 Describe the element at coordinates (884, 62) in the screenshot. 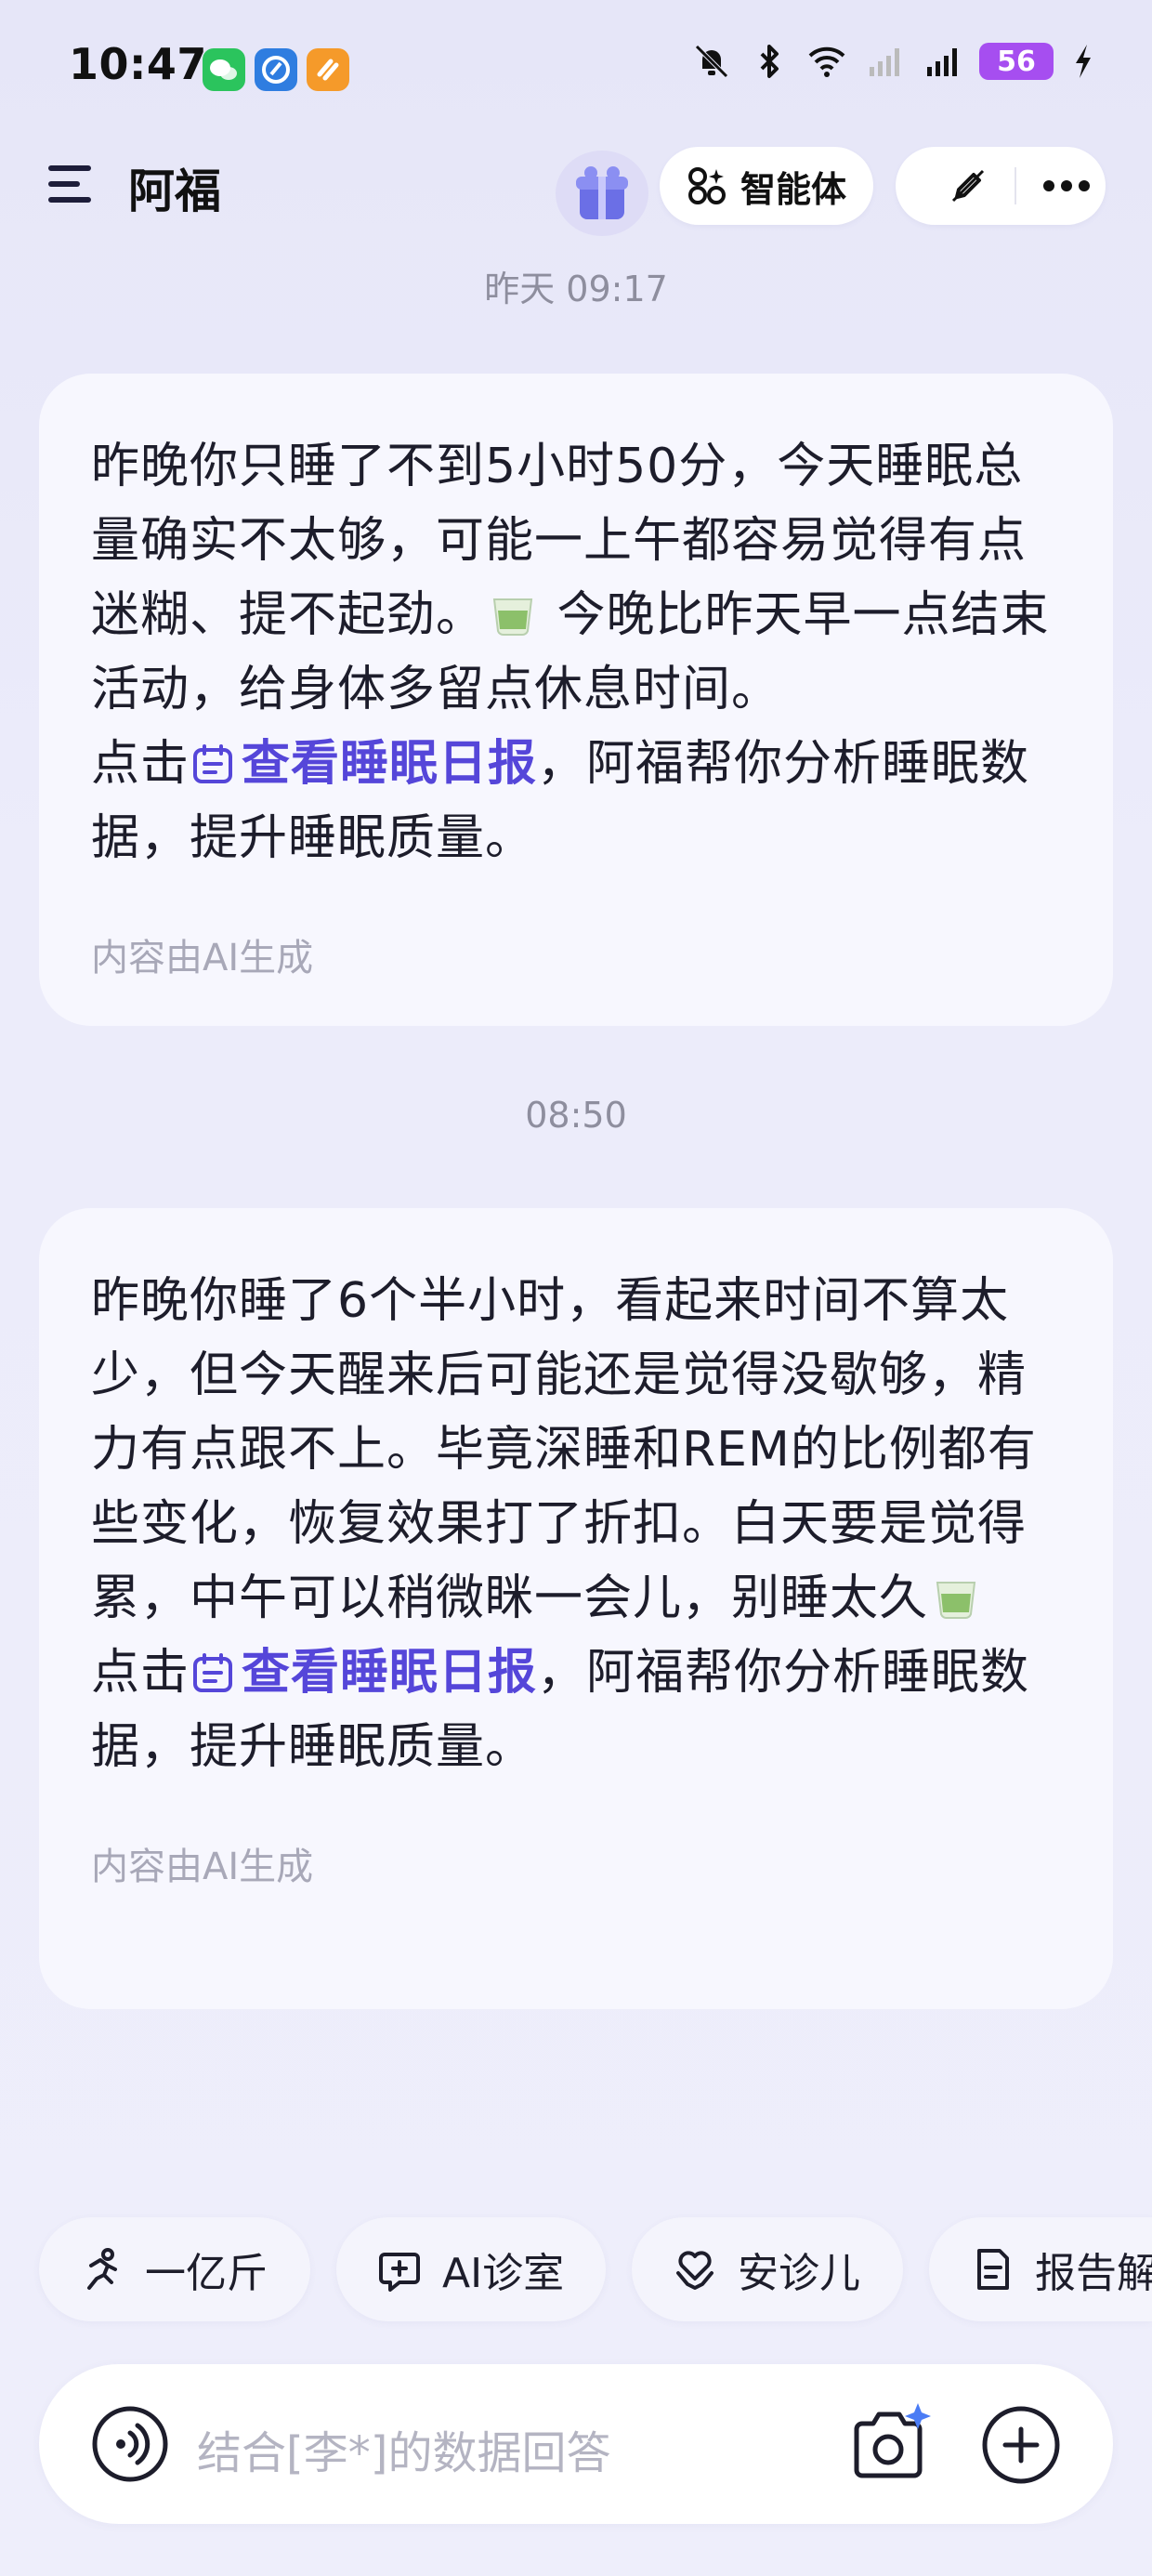

I see `signal-icon` at that location.